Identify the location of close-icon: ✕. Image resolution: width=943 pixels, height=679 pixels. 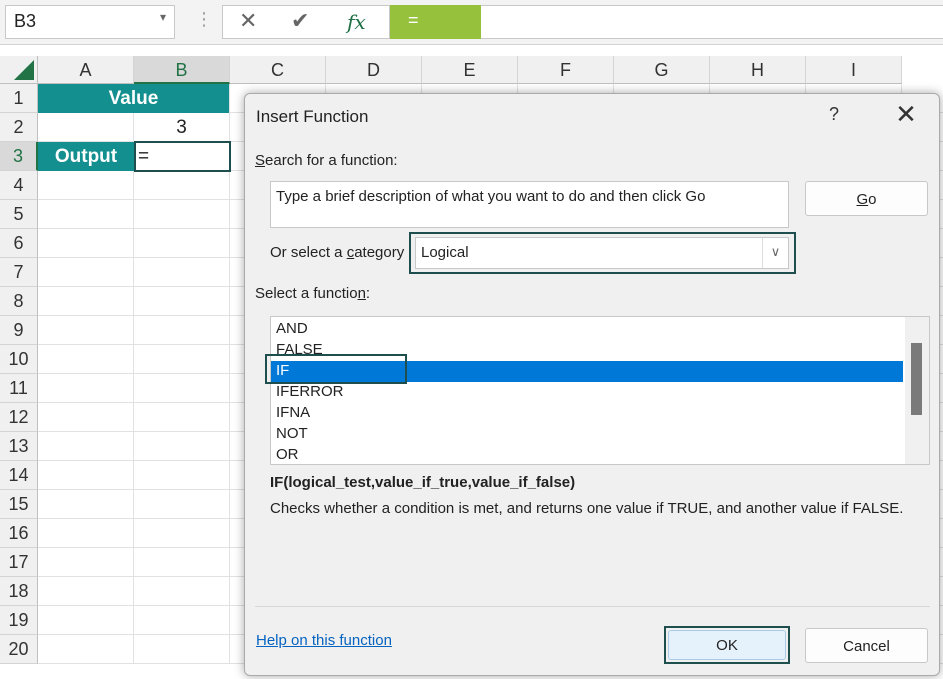
(906, 115).